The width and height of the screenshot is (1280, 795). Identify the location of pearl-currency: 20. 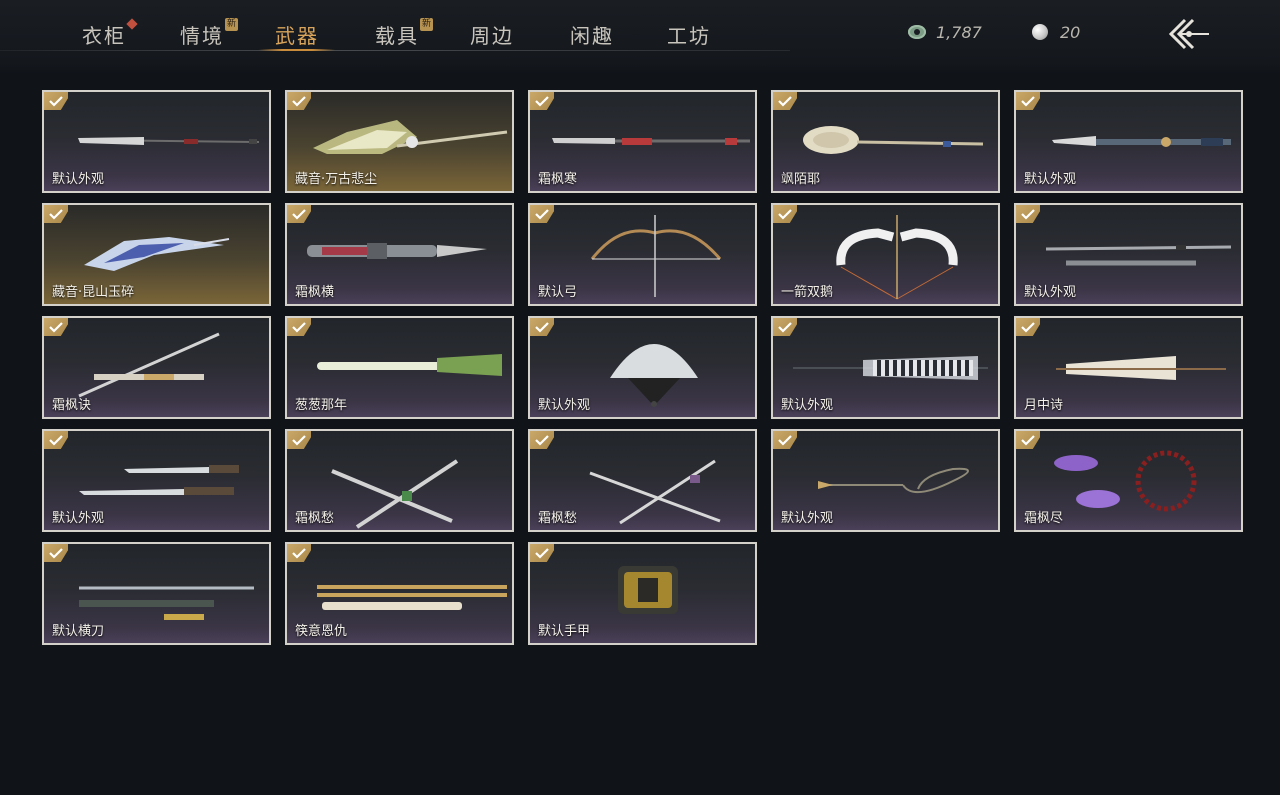
(1056, 32).